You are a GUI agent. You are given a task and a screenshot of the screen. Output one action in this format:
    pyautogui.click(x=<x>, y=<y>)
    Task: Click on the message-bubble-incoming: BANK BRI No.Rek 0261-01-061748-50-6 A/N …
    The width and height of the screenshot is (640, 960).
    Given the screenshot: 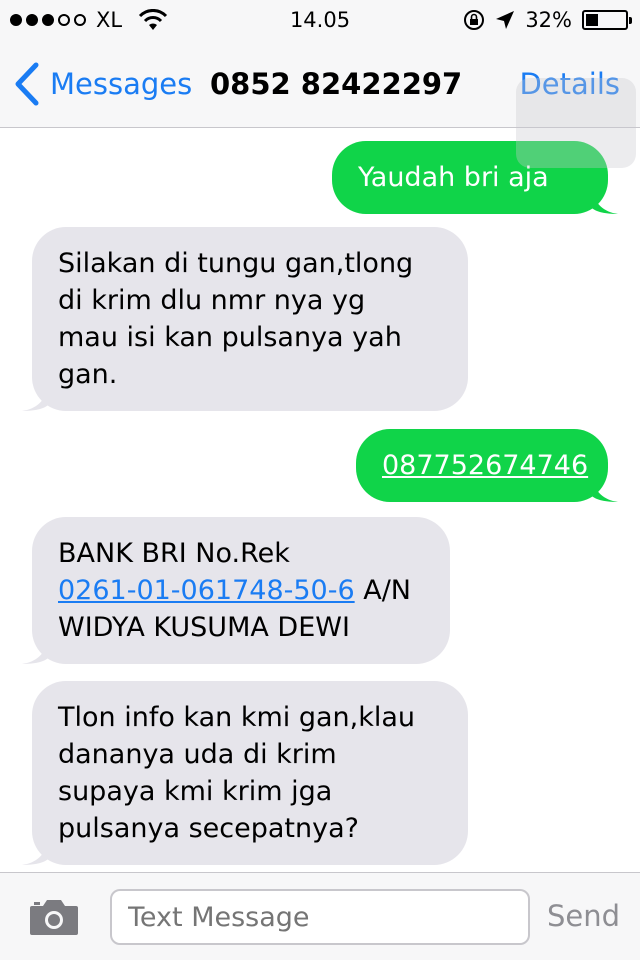 What is the action you would take?
    pyautogui.click(x=236, y=590)
    